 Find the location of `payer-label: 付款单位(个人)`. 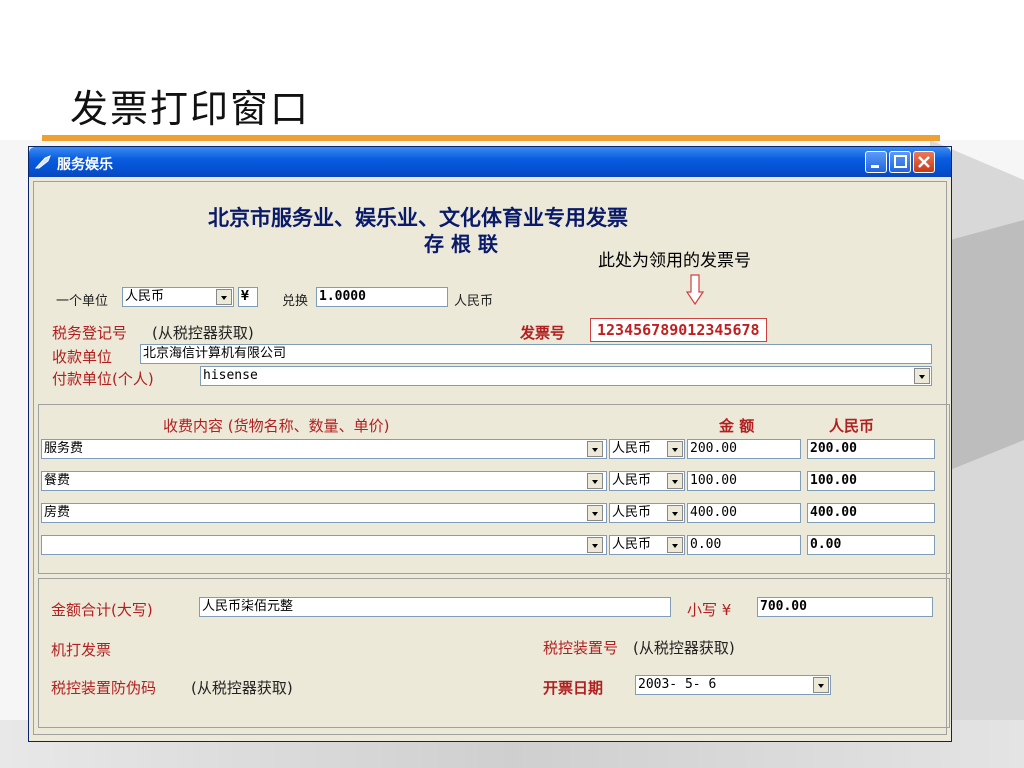

payer-label: 付款单位(个人) is located at coordinates (103, 379).